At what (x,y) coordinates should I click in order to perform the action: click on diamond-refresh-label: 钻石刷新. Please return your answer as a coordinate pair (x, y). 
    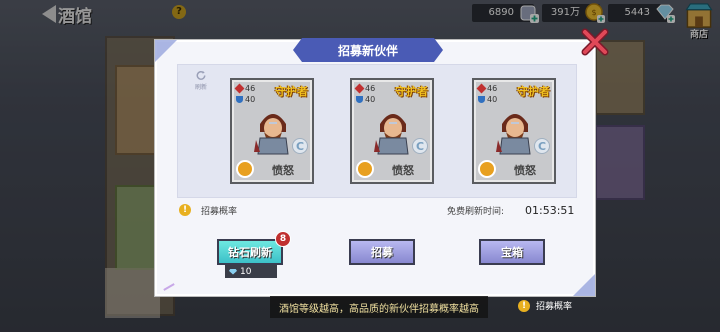
    Looking at the image, I should click on (250, 252).